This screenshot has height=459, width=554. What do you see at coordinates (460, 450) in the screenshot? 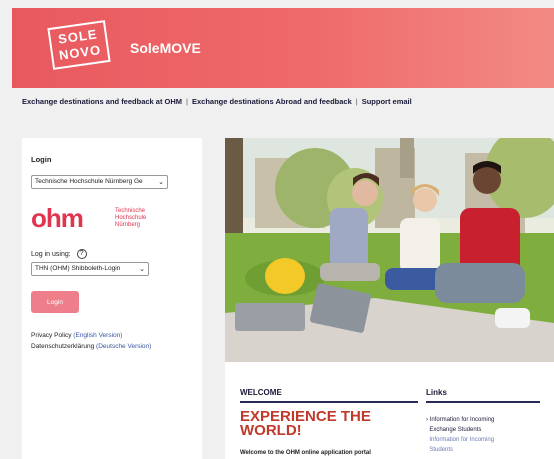
I see `list-item: Students` at bounding box center [460, 450].